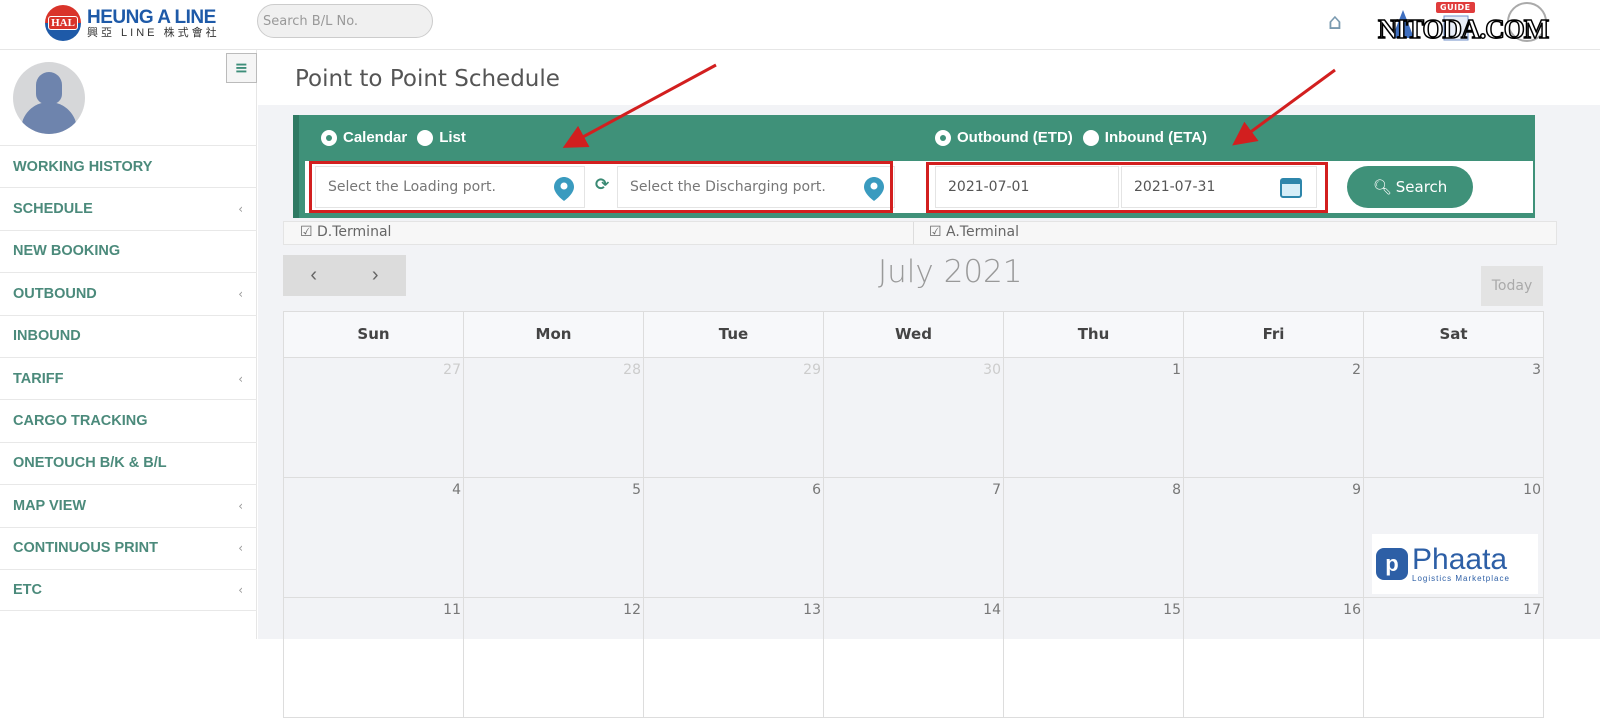 This screenshot has height=718, width=1600. Describe the element at coordinates (128, 250) in the screenshot. I see `sidebar-item-new-booking: NEW BOOKING` at that location.